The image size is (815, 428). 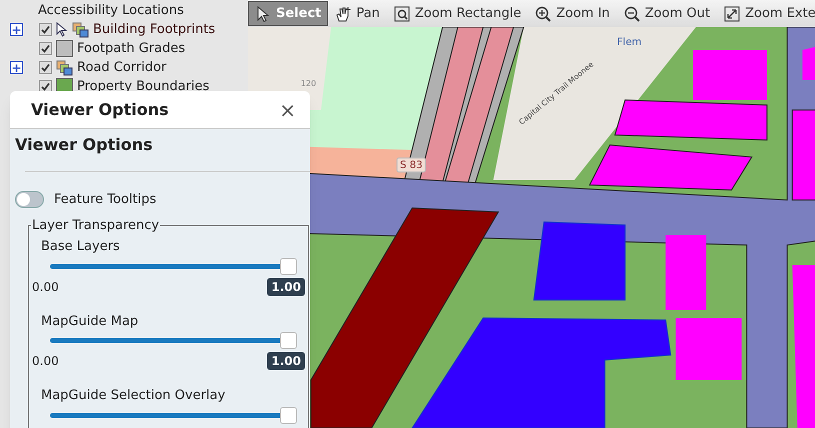 What do you see at coordinates (143, 87) in the screenshot?
I see `layer-label: Property Boundaries` at bounding box center [143, 87].